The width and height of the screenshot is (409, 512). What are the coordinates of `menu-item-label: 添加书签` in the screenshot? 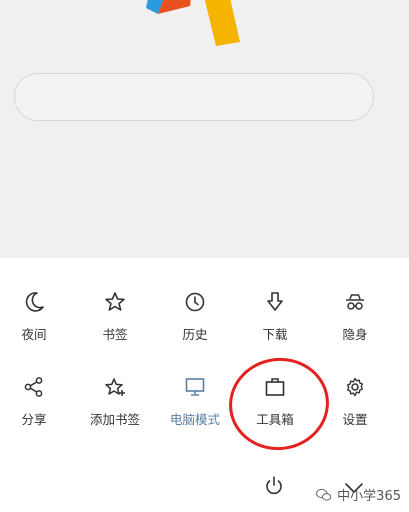 It's located at (114, 419).